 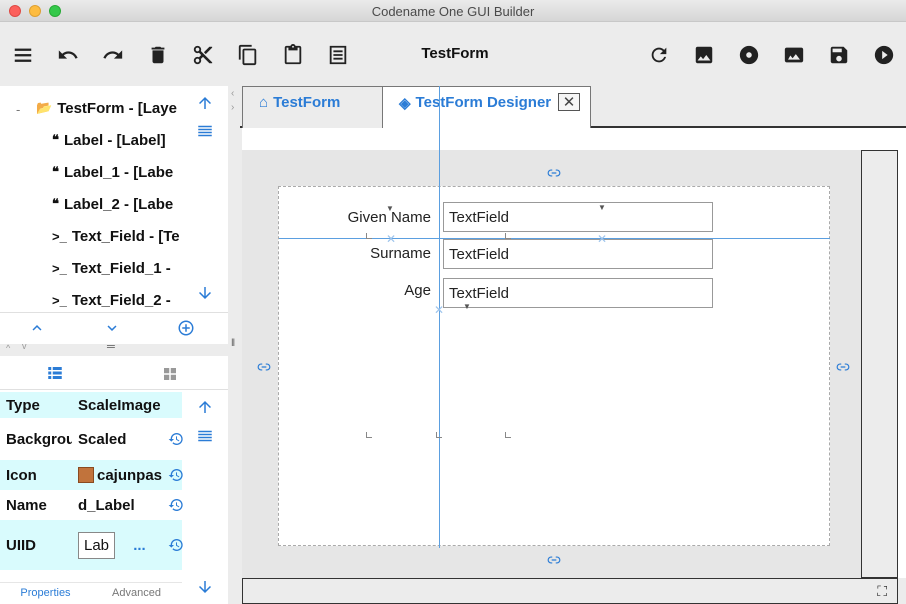 I want to click on property-key: Type, so click(x=23, y=405).